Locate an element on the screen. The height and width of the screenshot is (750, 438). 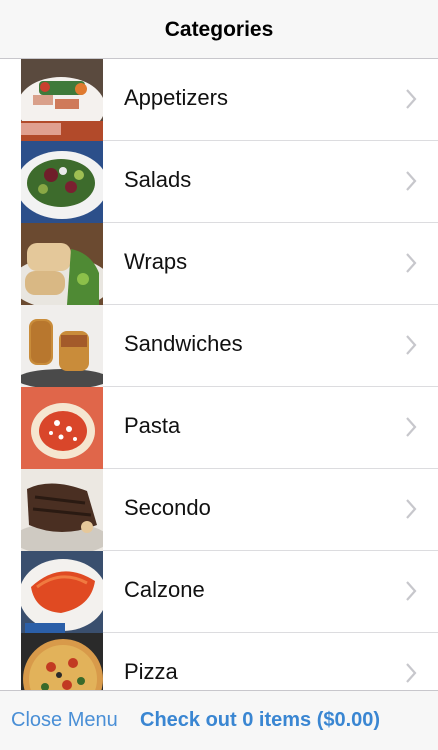
pasta-thumbnail is located at coordinates (62, 428).